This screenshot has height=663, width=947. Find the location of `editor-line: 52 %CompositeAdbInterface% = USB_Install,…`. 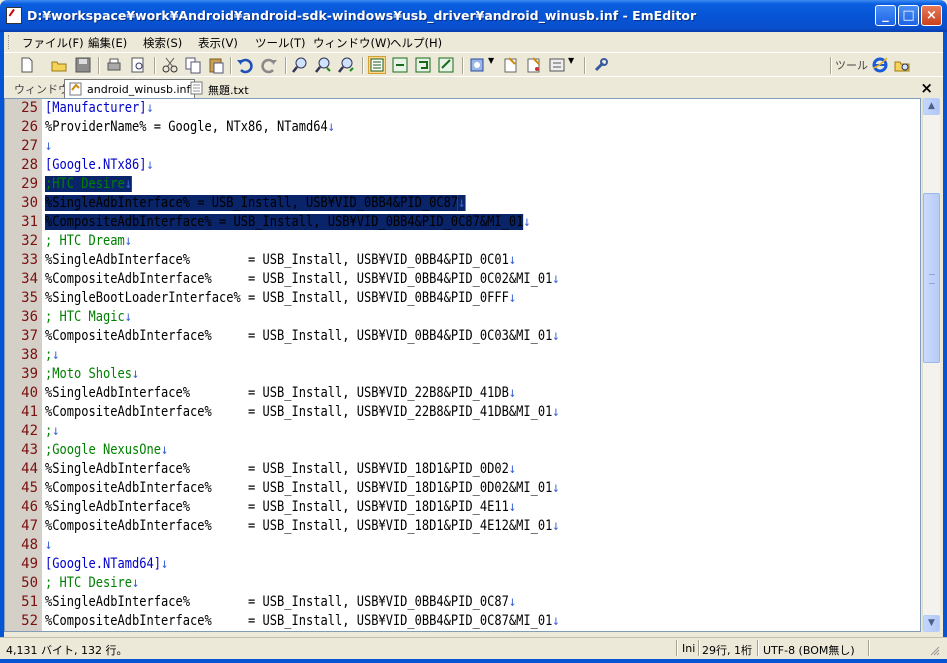

editor-line: 52 %CompositeAdbInterface% = USB_Install,… is located at coordinates (462, 621).